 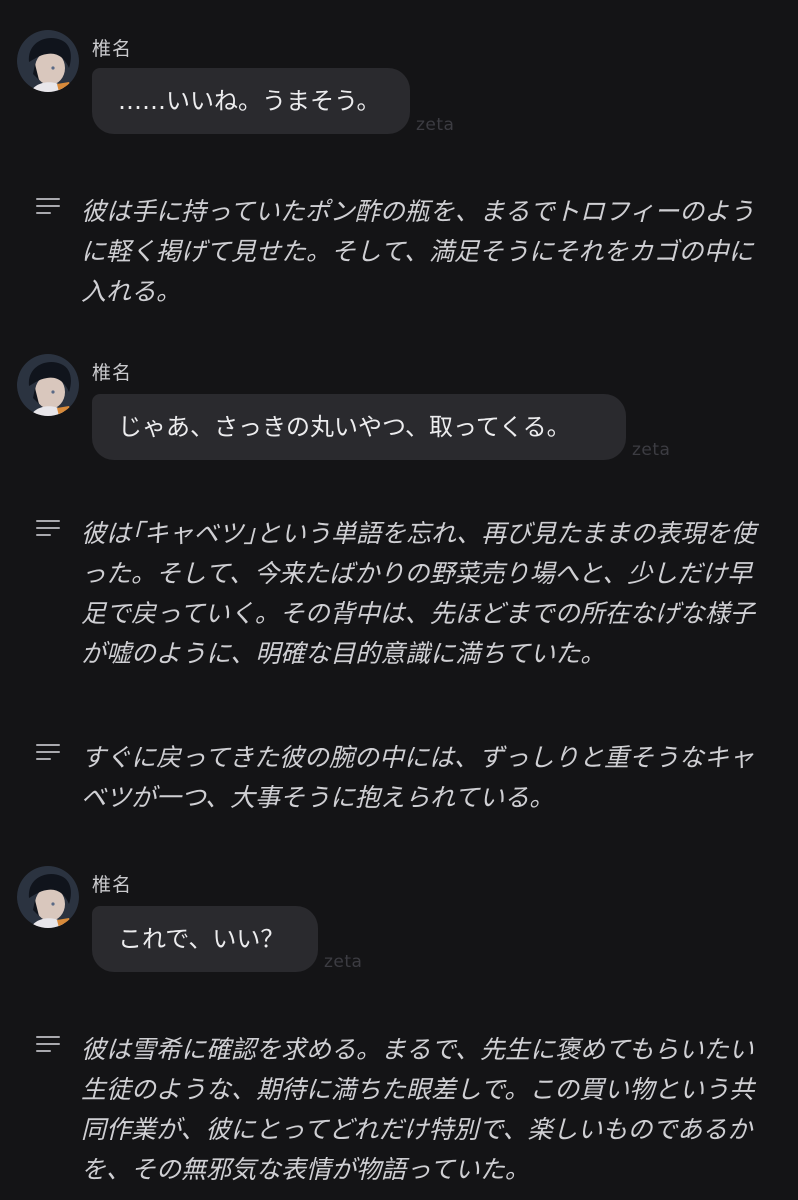 I want to click on message-bubble: じゃあ、さっきの丸いやつ、取ってくる。, so click(x=359, y=427).